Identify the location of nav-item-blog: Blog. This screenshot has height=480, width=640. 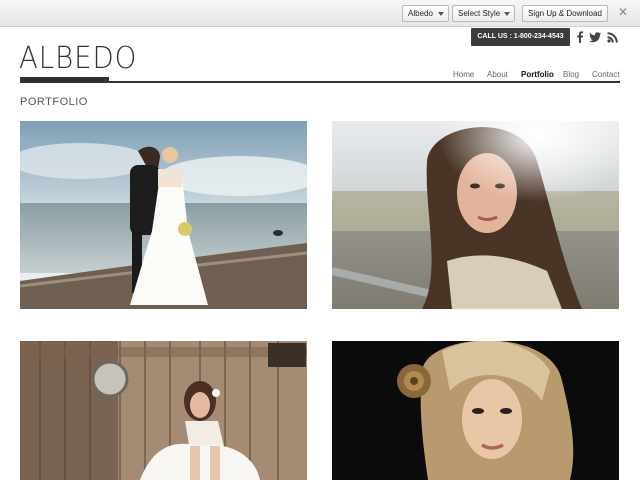
(571, 75).